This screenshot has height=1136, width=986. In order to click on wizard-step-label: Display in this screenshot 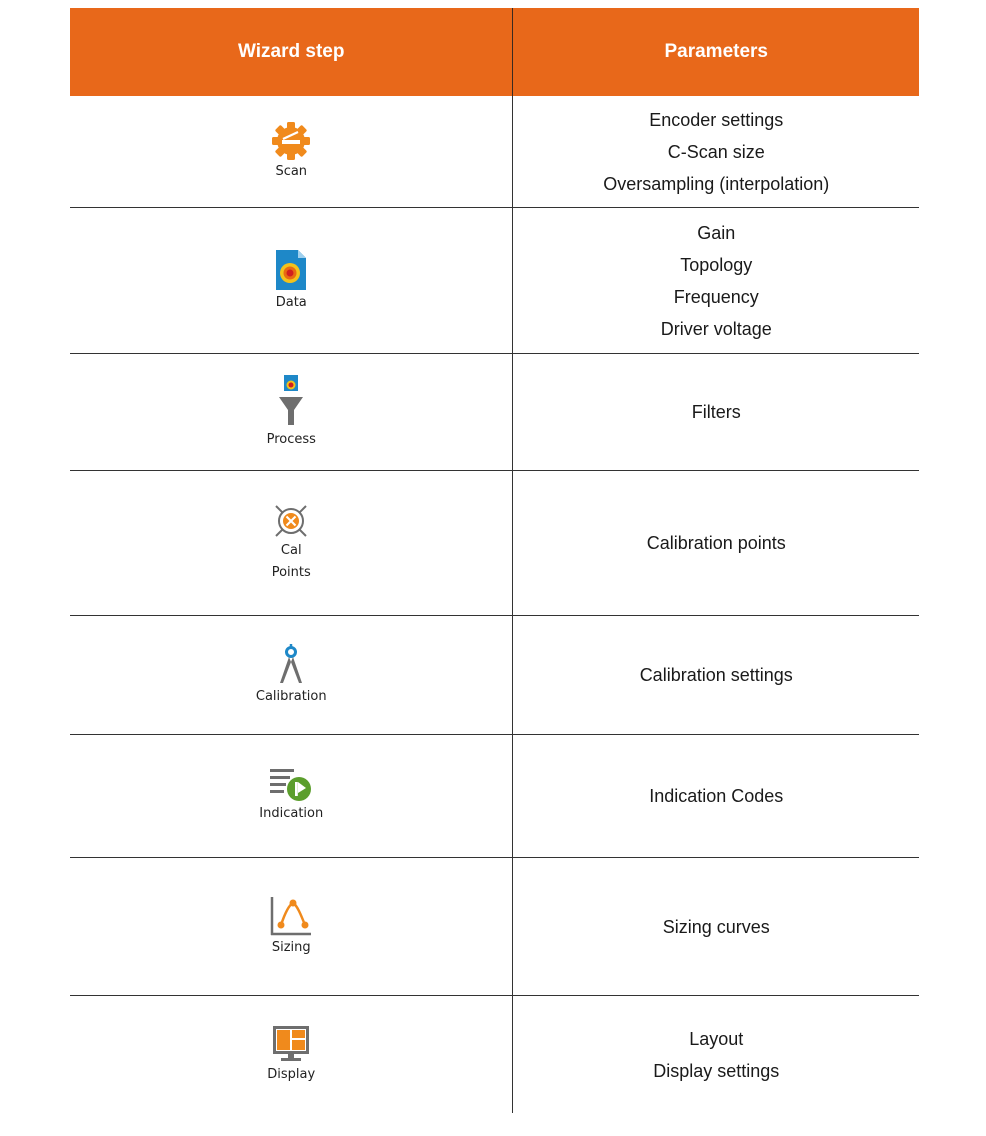, I will do `click(291, 1074)`.